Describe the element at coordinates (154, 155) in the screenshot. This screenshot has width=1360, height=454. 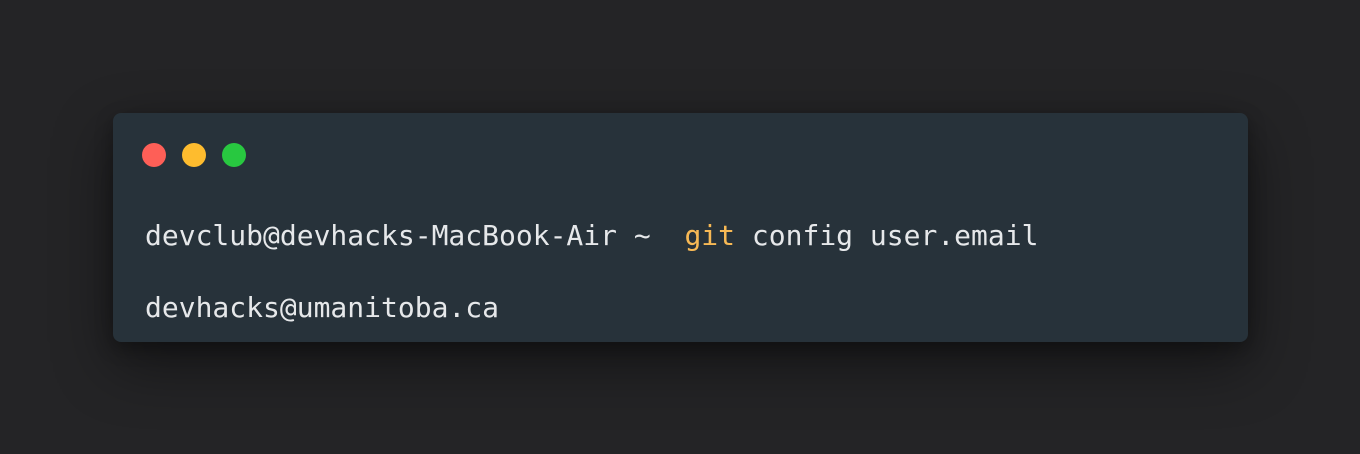
I see `close-window-dot-icon` at that location.